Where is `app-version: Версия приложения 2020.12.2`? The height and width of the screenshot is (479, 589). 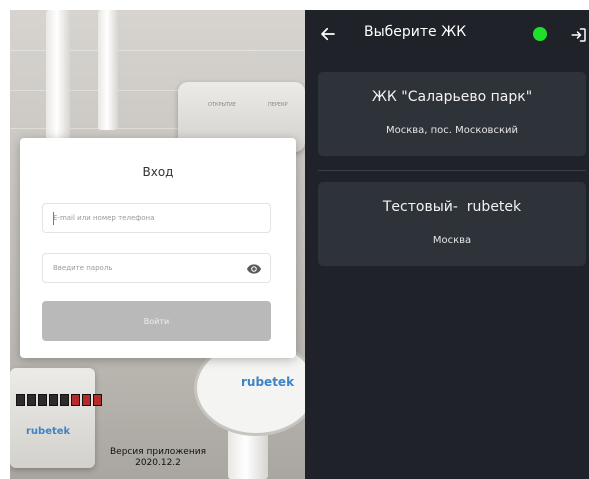
app-version: Версия приложения 2020.12.2 is located at coordinates (158, 458).